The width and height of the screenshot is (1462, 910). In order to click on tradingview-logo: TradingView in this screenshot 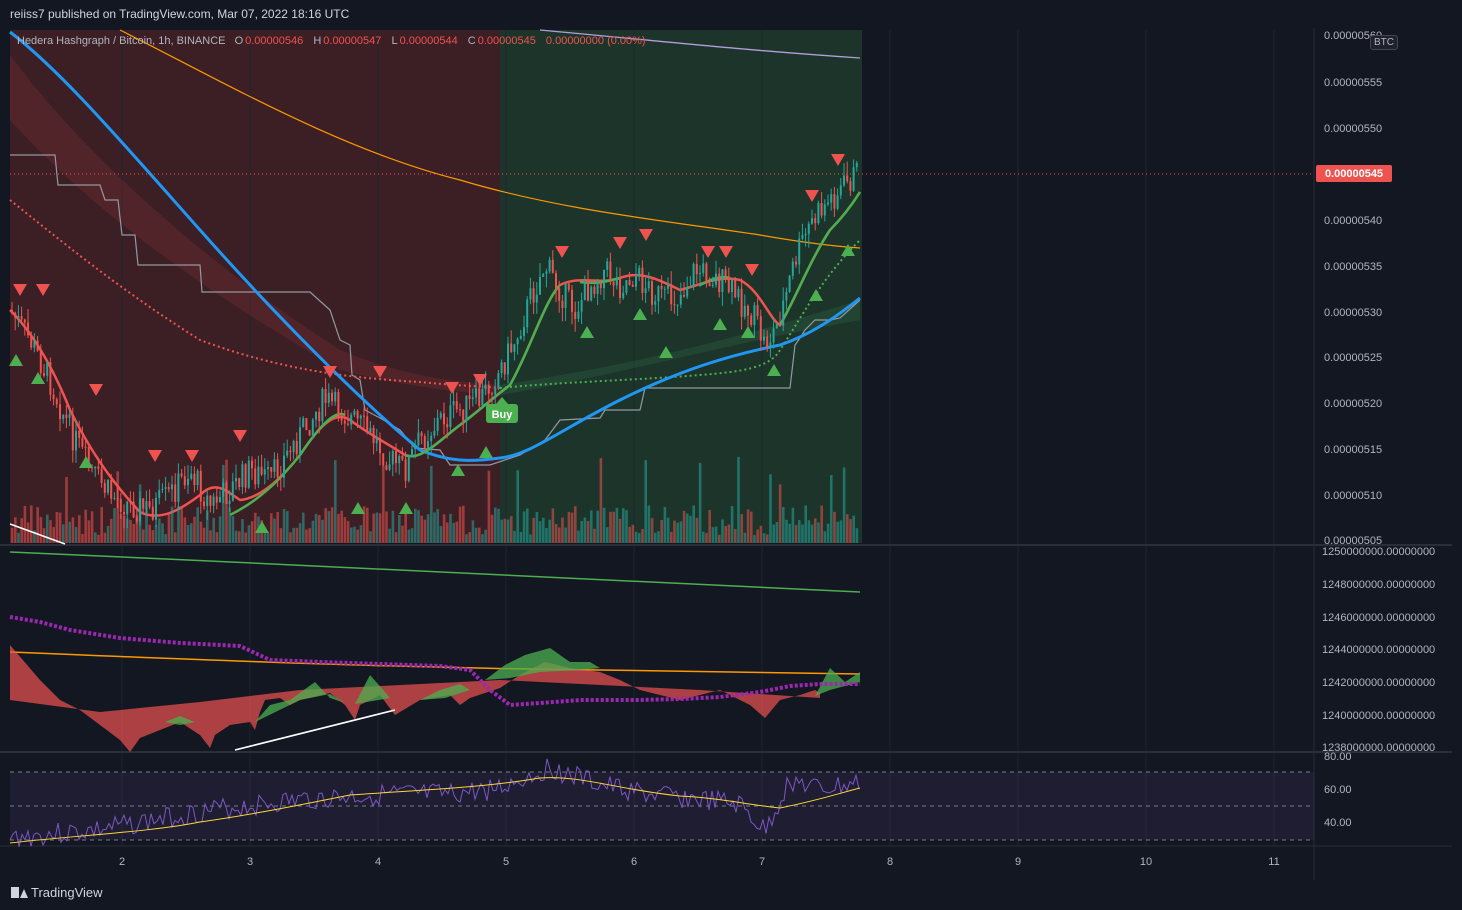, I will do `click(57, 892)`.